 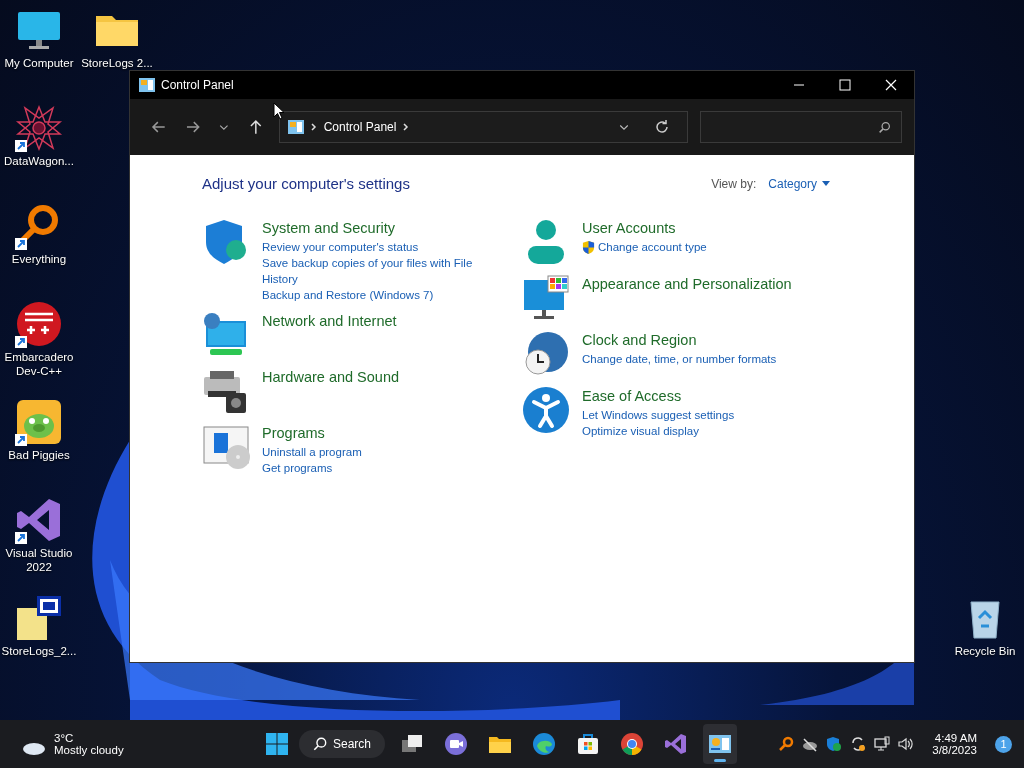 I want to click on category-title-link: Hardware and Sound, so click(x=331, y=377).